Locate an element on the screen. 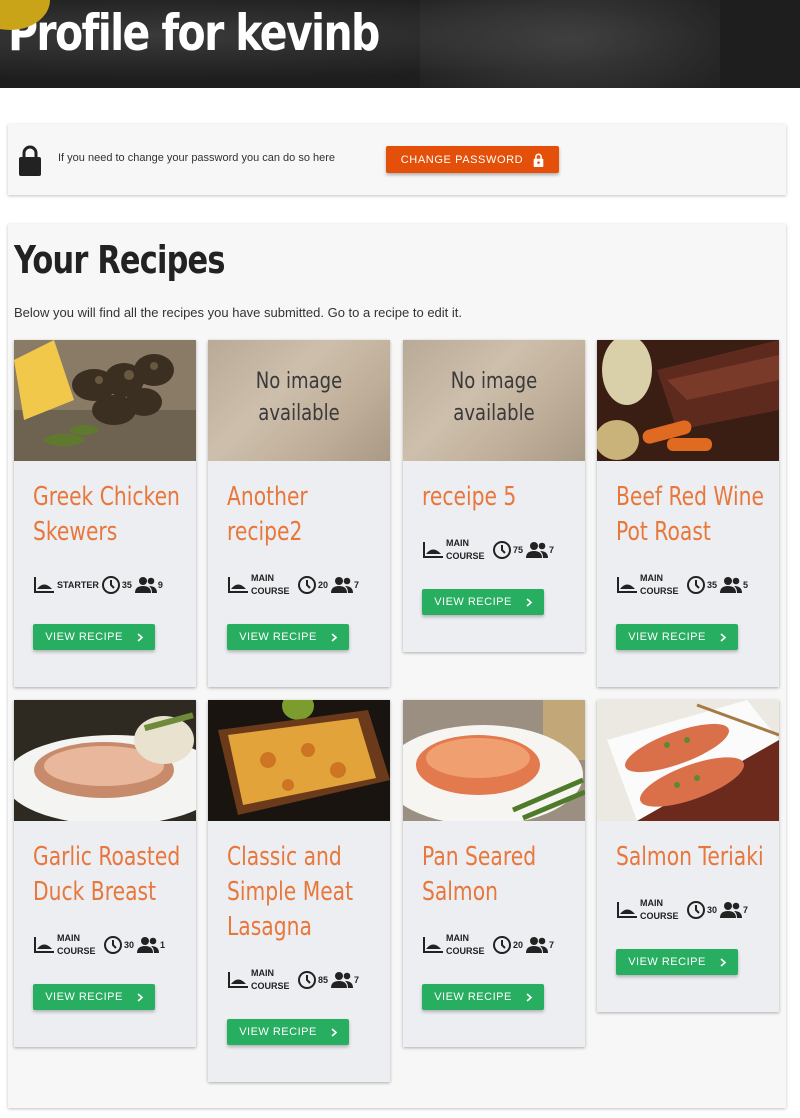  recipe-title: Beef Red Wine Pot Roast is located at coordinates (690, 515).